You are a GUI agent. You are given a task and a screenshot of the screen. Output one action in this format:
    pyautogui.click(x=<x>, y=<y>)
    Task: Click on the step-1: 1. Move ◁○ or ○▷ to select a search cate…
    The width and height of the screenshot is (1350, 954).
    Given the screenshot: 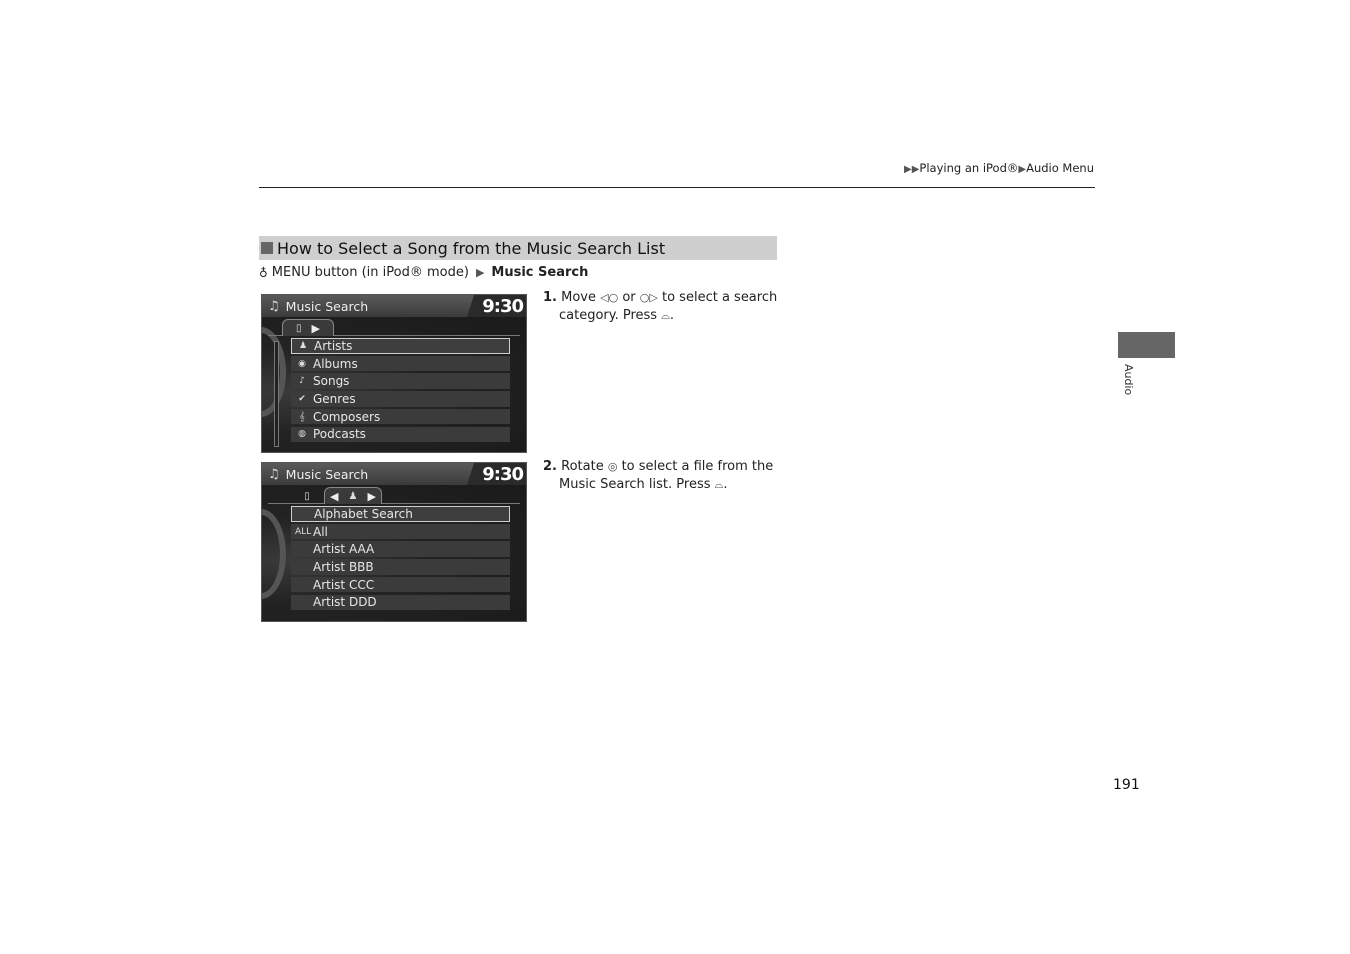 What is the action you would take?
    pyautogui.click(x=660, y=306)
    